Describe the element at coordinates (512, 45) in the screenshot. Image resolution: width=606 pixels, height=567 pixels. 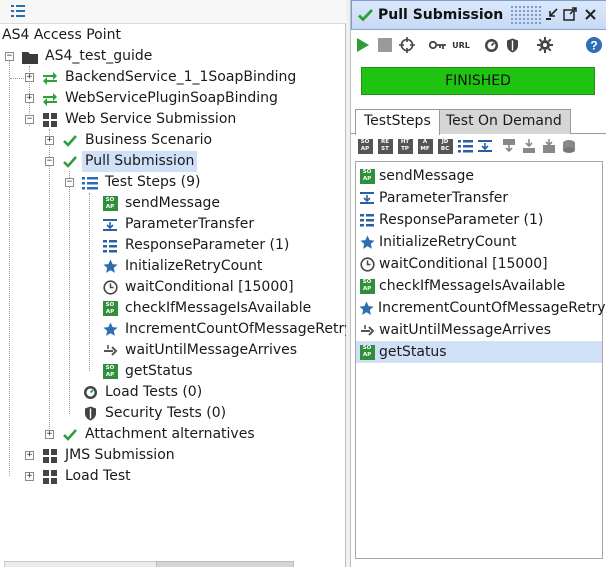
I see `shield-icon` at that location.